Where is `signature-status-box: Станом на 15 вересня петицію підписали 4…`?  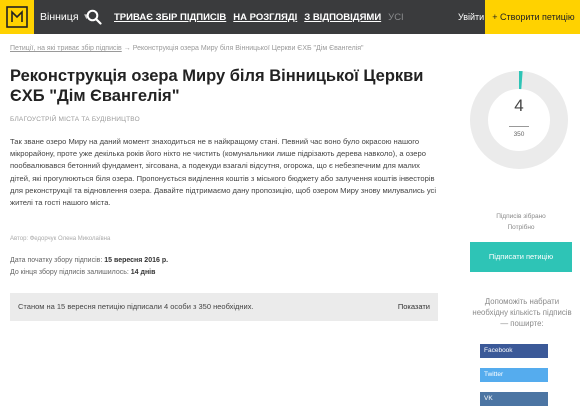
signature-status-box: Станом на 15 вересня петицію підписали 4… is located at coordinates (224, 307).